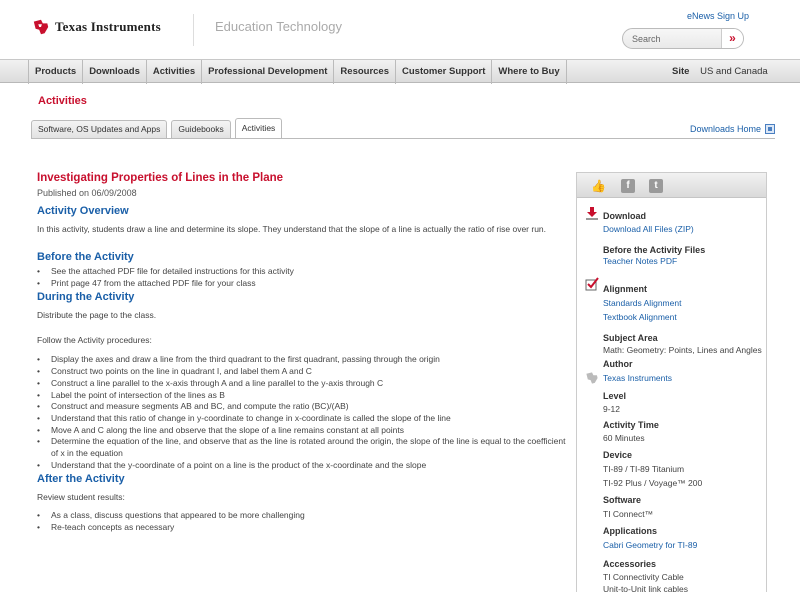 This screenshot has height=592, width=800. I want to click on header-divider, so click(193, 30).